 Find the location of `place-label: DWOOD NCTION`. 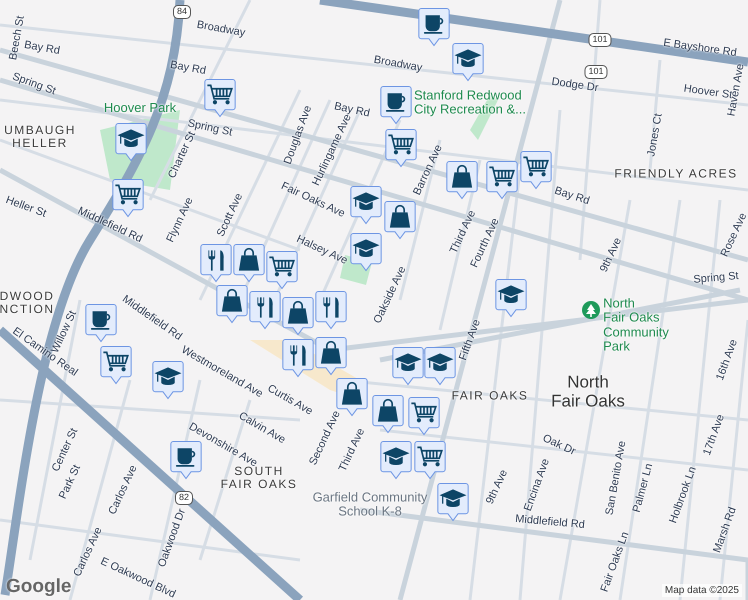

place-label: DWOOD NCTION is located at coordinates (27, 303).